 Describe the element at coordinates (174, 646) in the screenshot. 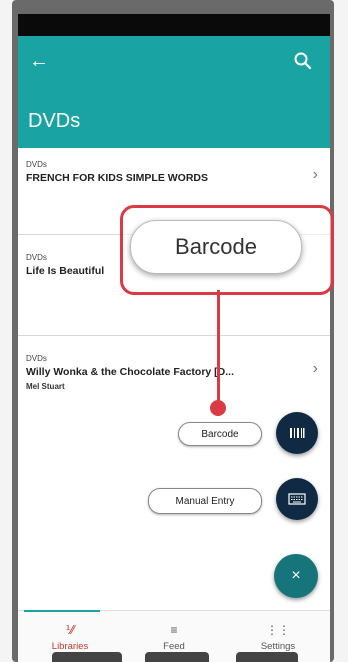

I see `nav-feed-label: Feed` at that location.